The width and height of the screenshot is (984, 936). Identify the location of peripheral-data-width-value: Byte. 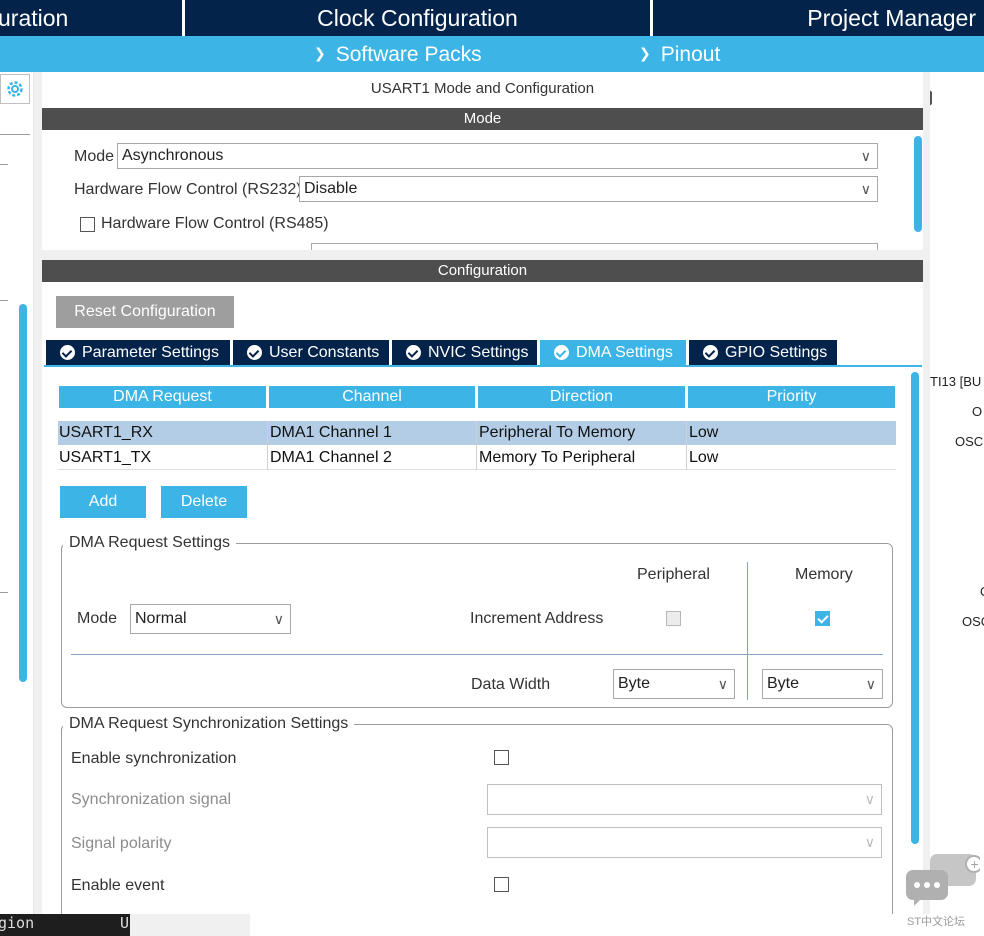
(634, 683).